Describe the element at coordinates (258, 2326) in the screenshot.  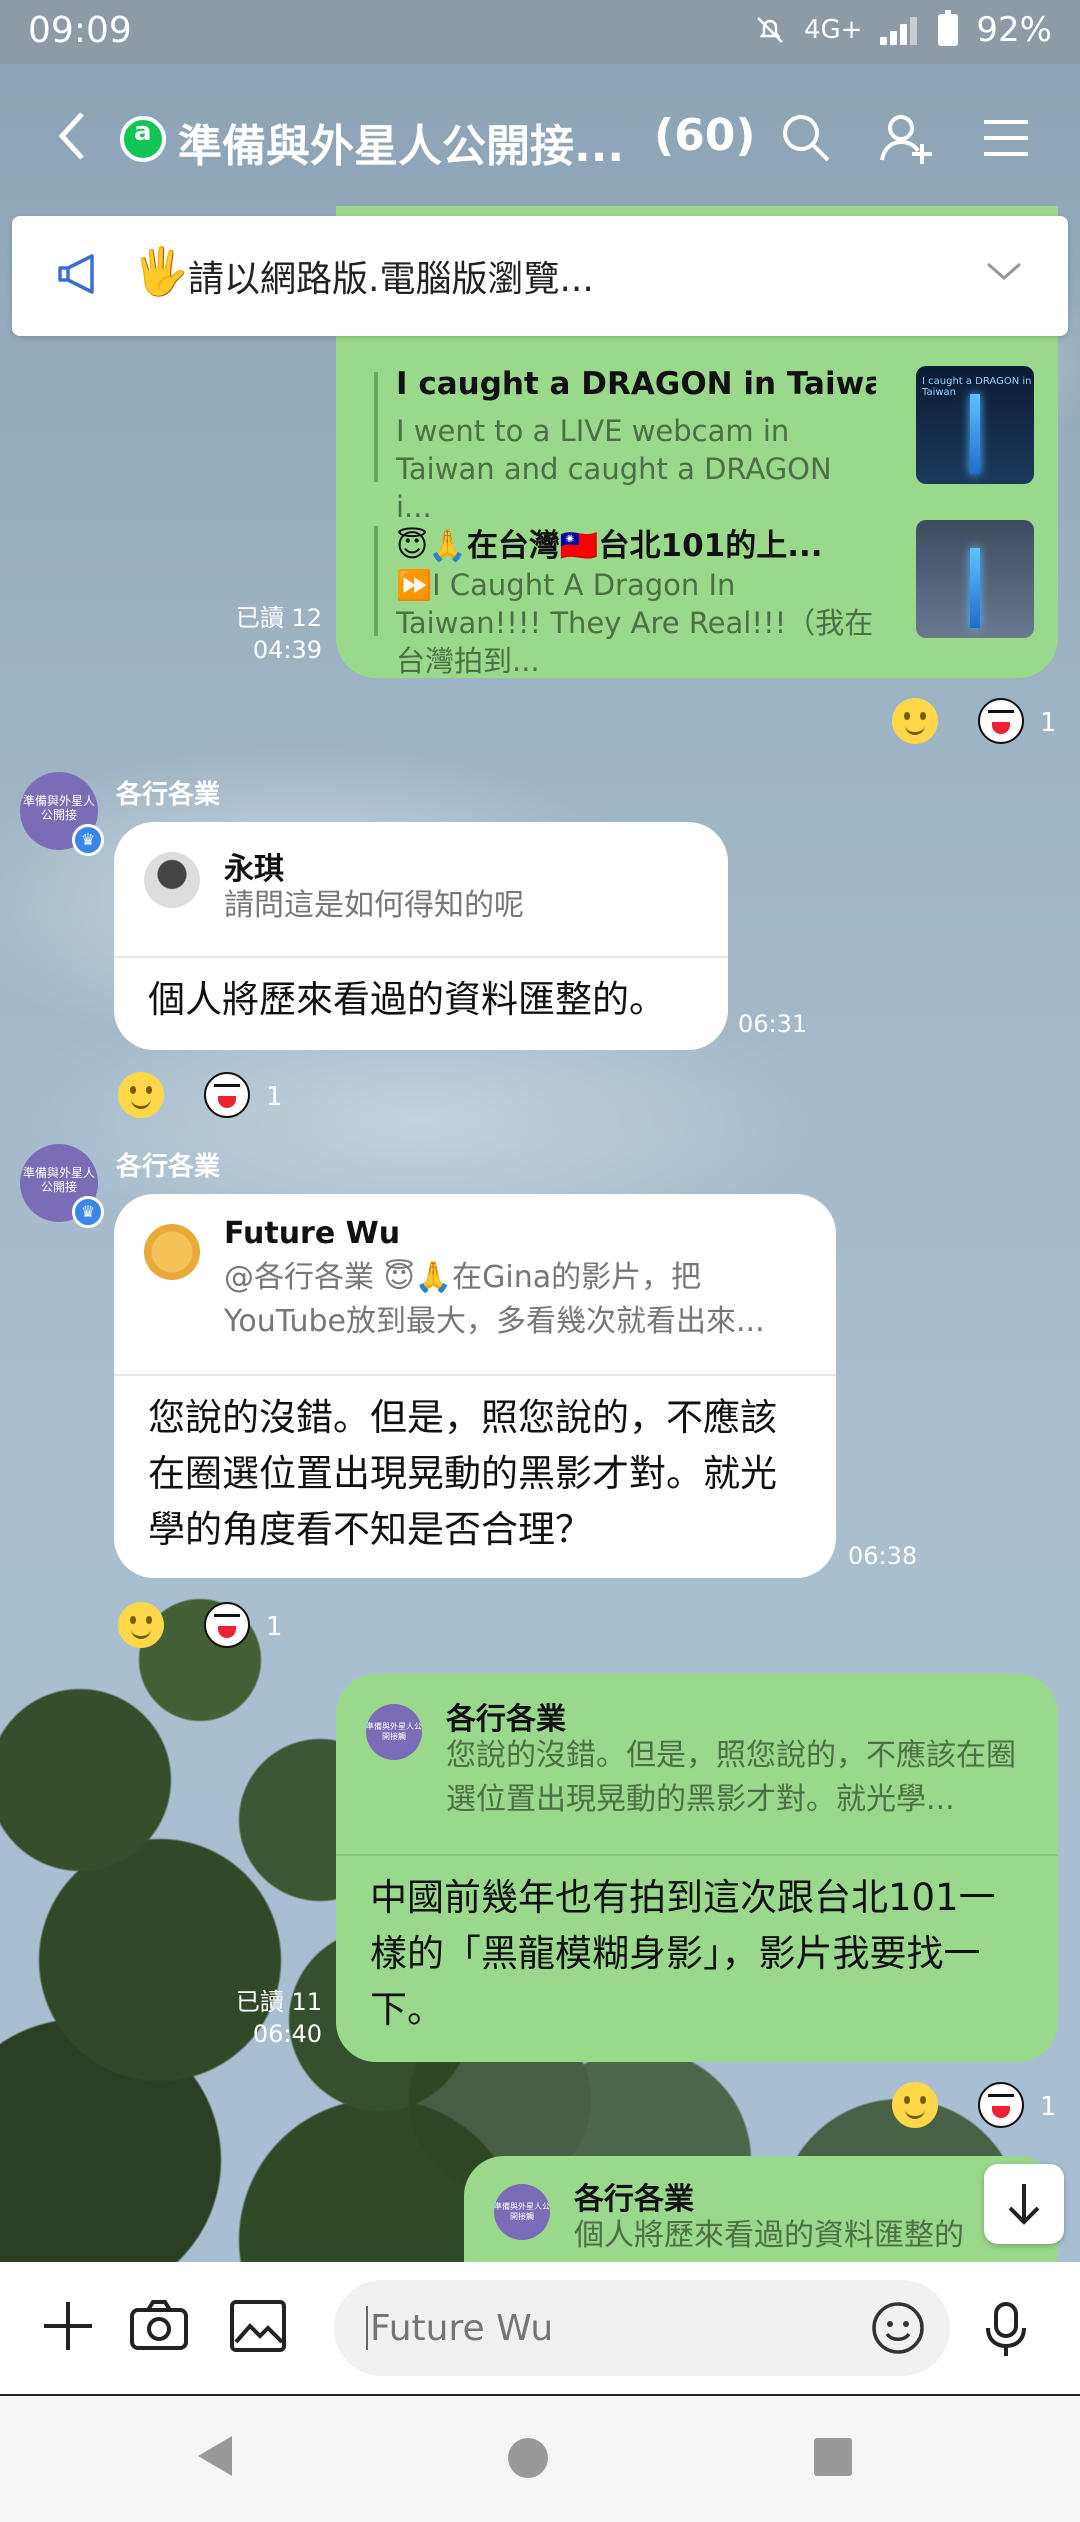
I see `image-icon` at that location.